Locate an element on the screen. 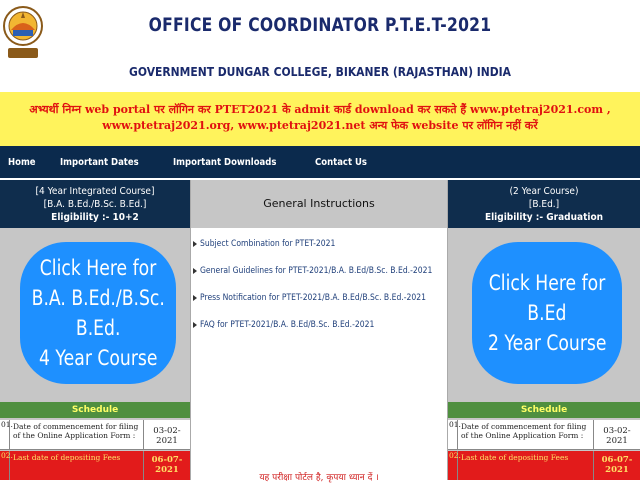 Image resolution: width=640 pixels, height=483 pixels. nav-important-downloads: Important Downloads is located at coordinates (224, 162).